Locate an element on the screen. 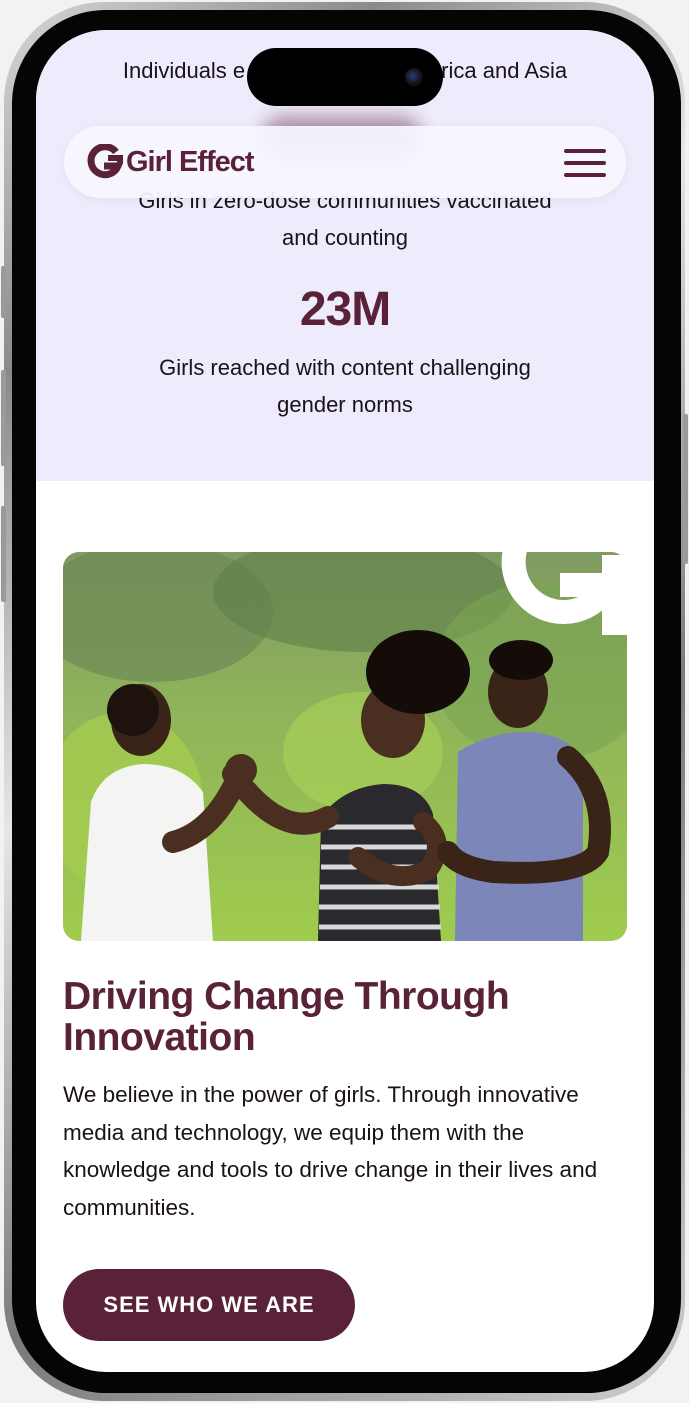  see-who-we-are-button: SEE WHO WE ARE is located at coordinates (209, 1305).